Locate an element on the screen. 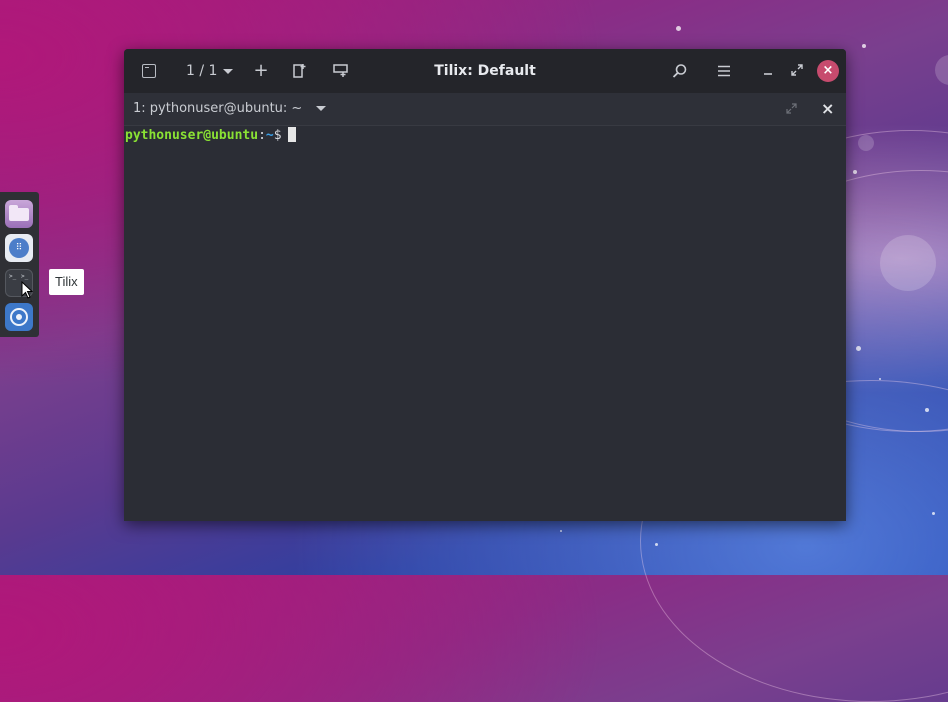 Image resolution: width=948 pixels, height=702 pixels. window-title: Tilix: Default is located at coordinates (485, 71).